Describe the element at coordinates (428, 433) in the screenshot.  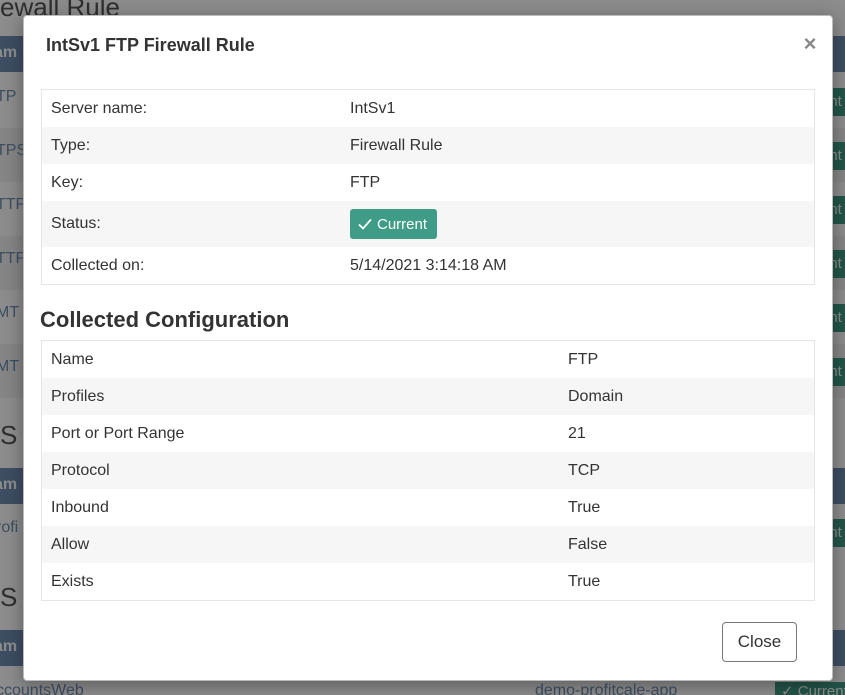
I see `config-row: Port or Port Range 21` at that location.